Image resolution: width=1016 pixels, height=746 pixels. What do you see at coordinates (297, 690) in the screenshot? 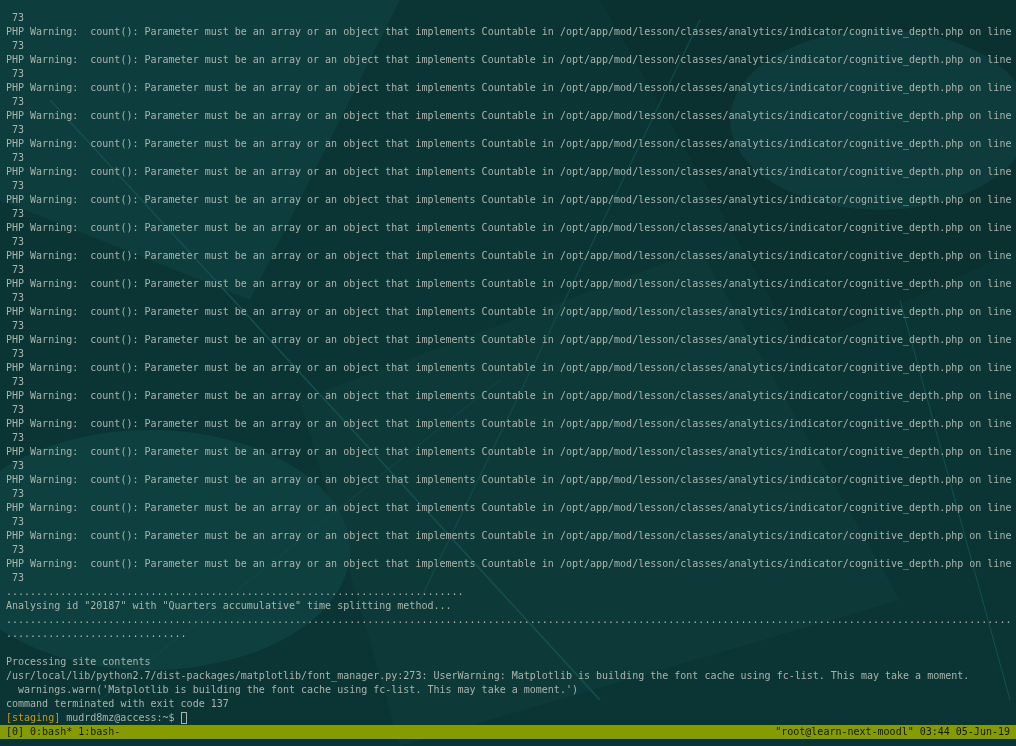
I see `output-line: warnings.warn('Matplotlib is building the font cache using fc-list. This may take a moment.')` at bounding box center [297, 690].